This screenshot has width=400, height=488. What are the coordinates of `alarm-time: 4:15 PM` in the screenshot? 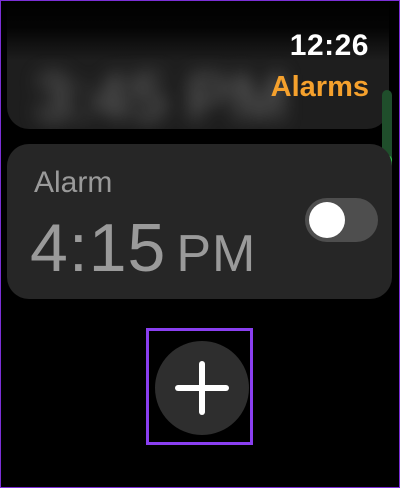 It's located at (143, 248).